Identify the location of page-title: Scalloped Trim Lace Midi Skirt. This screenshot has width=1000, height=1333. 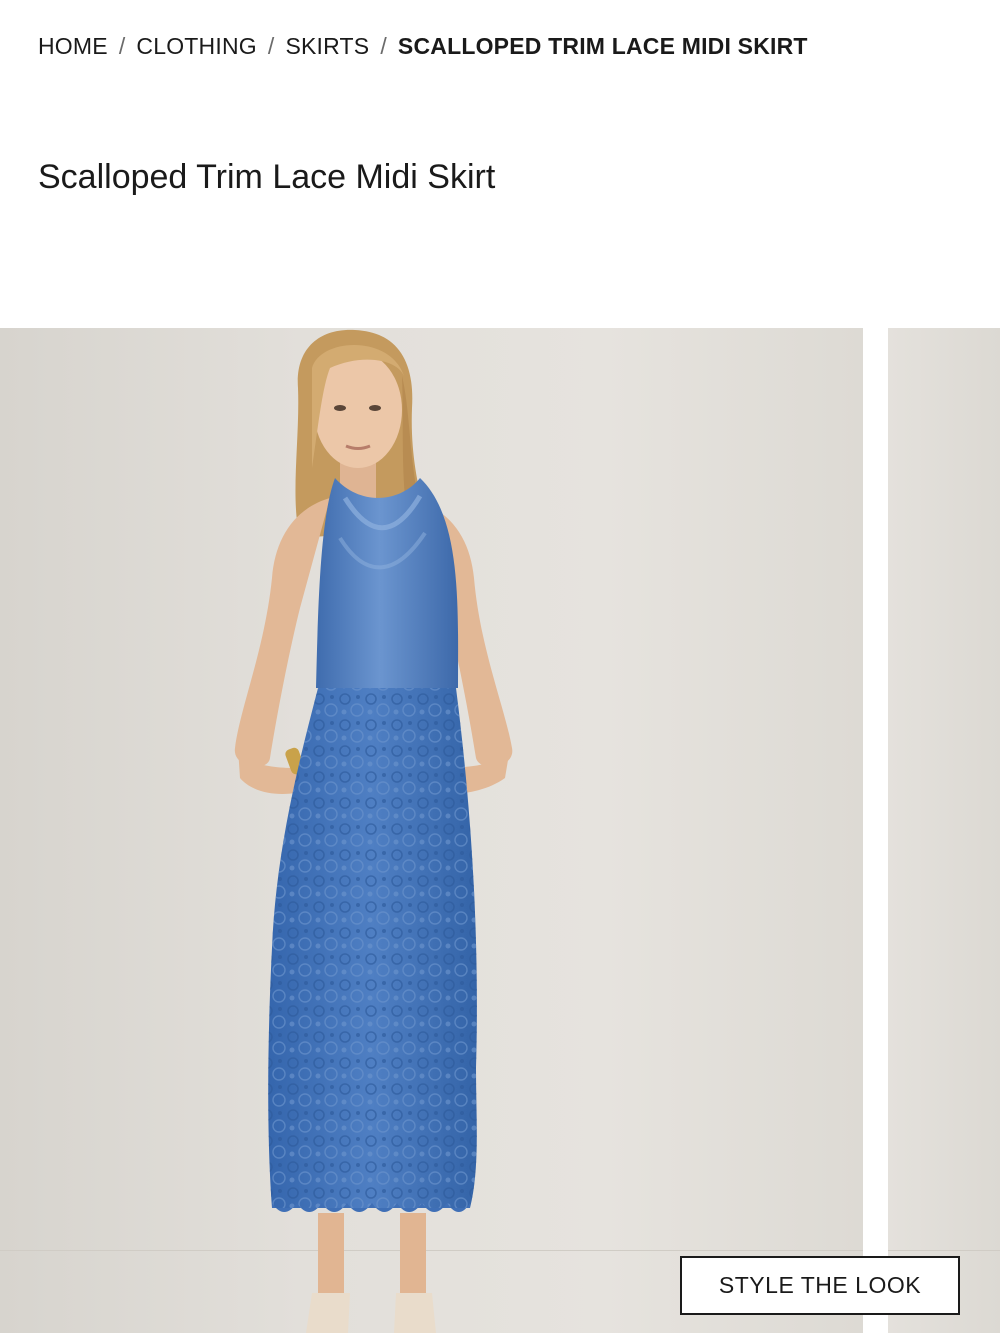
(267, 177).